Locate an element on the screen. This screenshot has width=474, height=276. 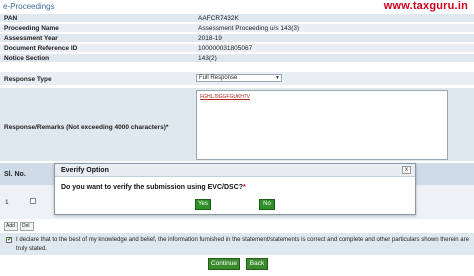
watermark-logo: www.taxguru.in is located at coordinates (425, 6).